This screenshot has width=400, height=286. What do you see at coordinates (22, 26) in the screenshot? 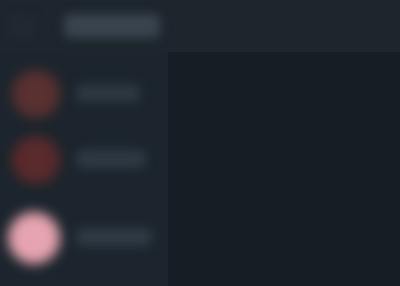
I see `menu-icon` at bounding box center [22, 26].